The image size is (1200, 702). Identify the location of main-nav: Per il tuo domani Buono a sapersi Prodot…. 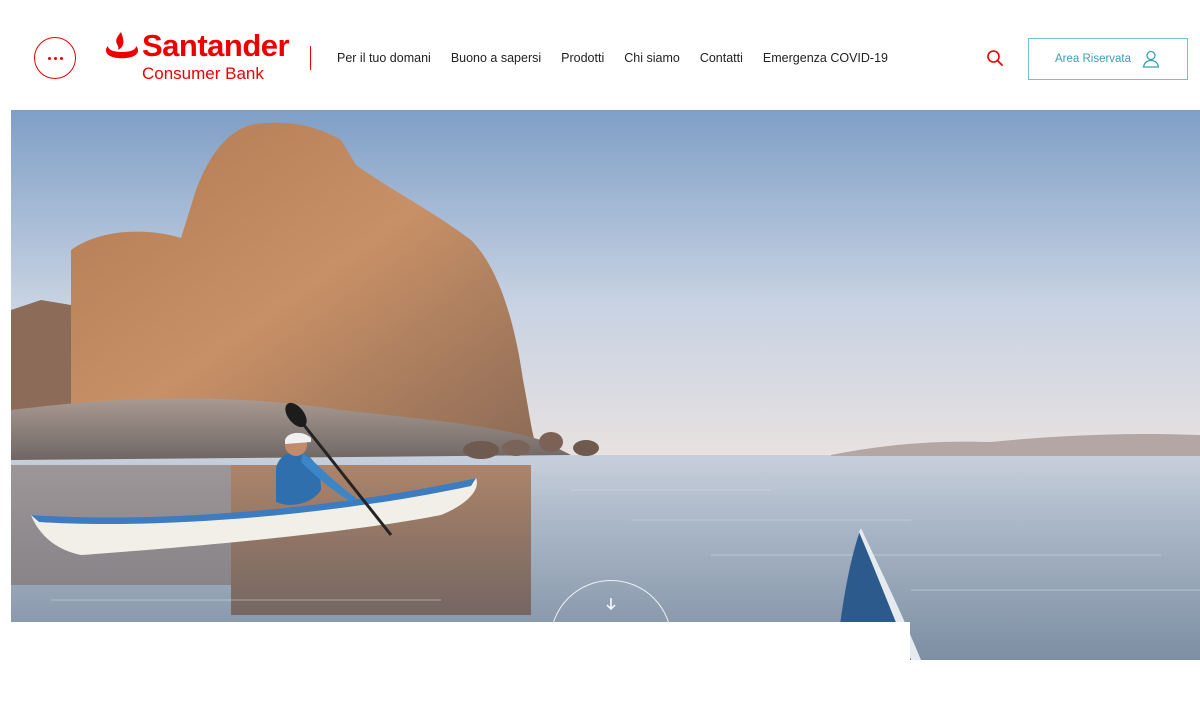
(622, 58).